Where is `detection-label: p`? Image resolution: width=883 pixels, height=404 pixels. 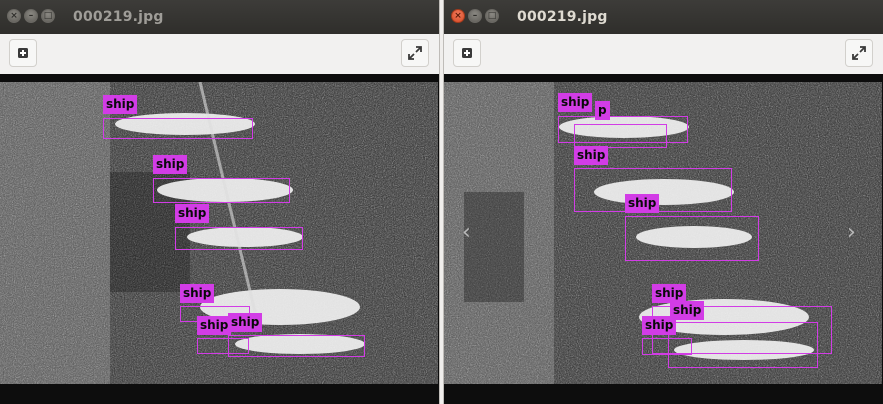
detection-label: p is located at coordinates (602, 110).